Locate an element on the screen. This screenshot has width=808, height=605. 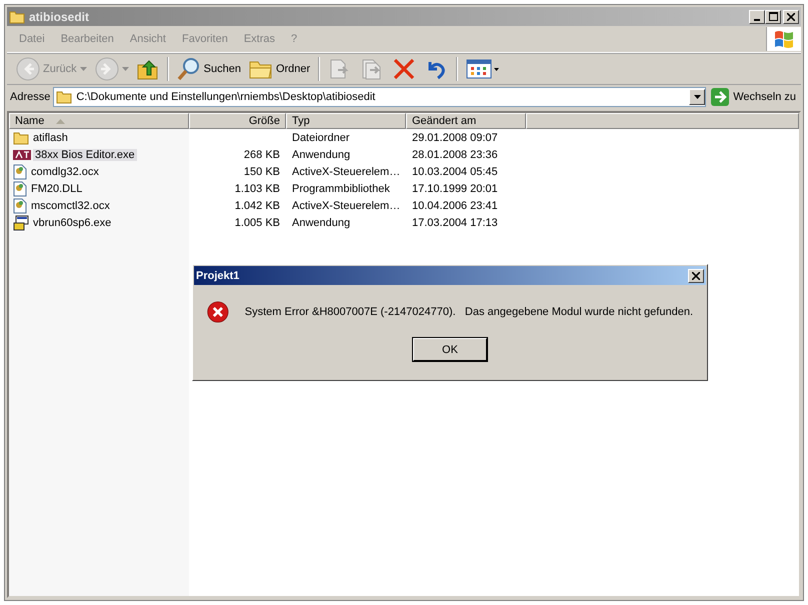
file-size: 1.005 KB is located at coordinates (257, 222).